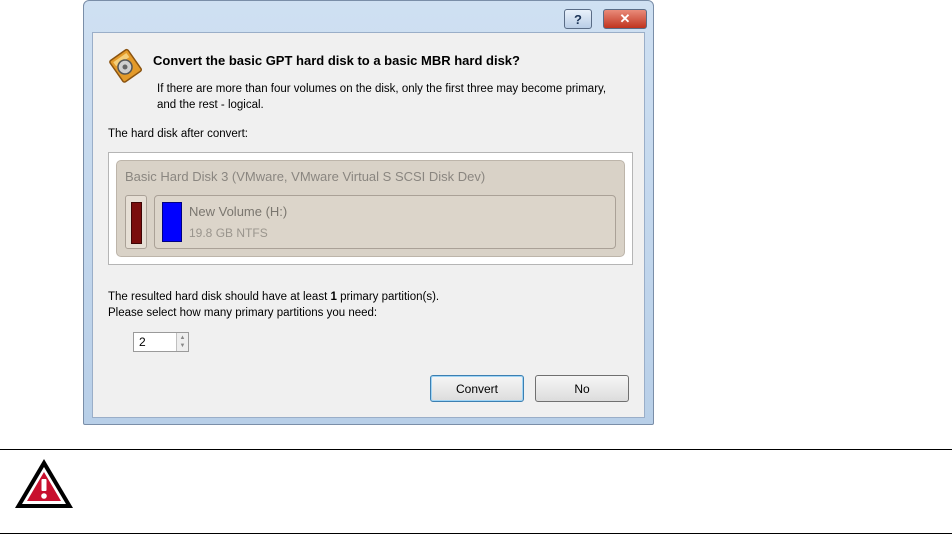 The height and width of the screenshot is (535, 952). Describe the element at coordinates (228, 233) in the screenshot. I see `volume-size: 19.8 GB NTFS` at that location.